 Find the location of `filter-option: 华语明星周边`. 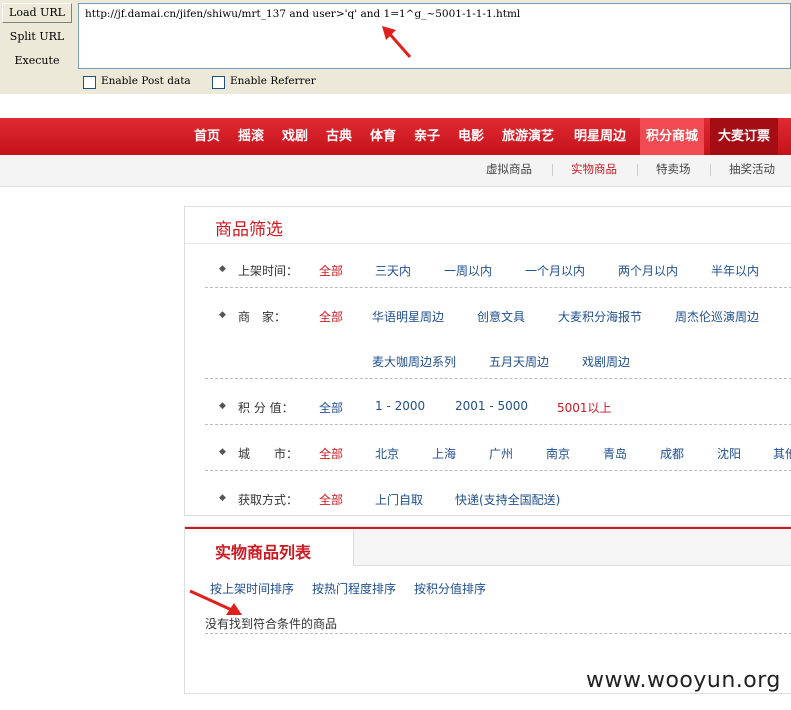

filter-option: 华语明星周边 is located at coordinates (408, 316).